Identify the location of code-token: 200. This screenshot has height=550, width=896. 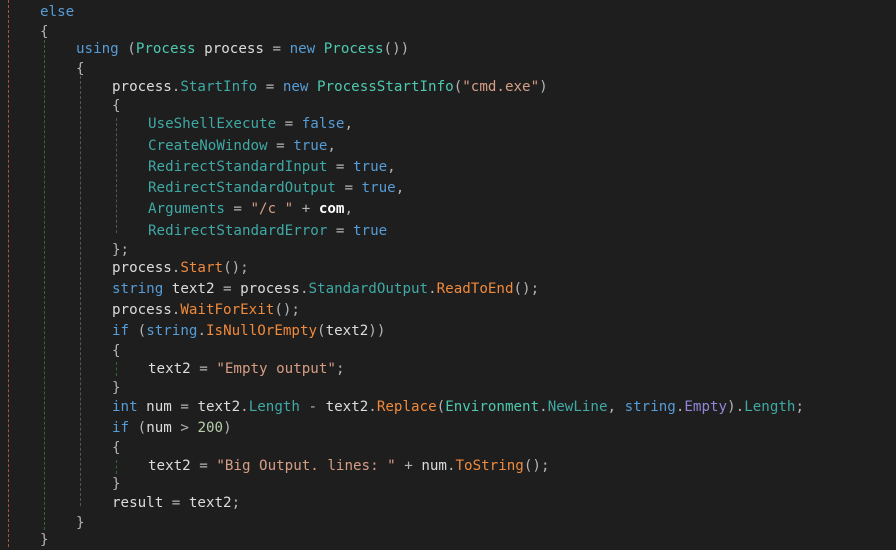
(210, 428).